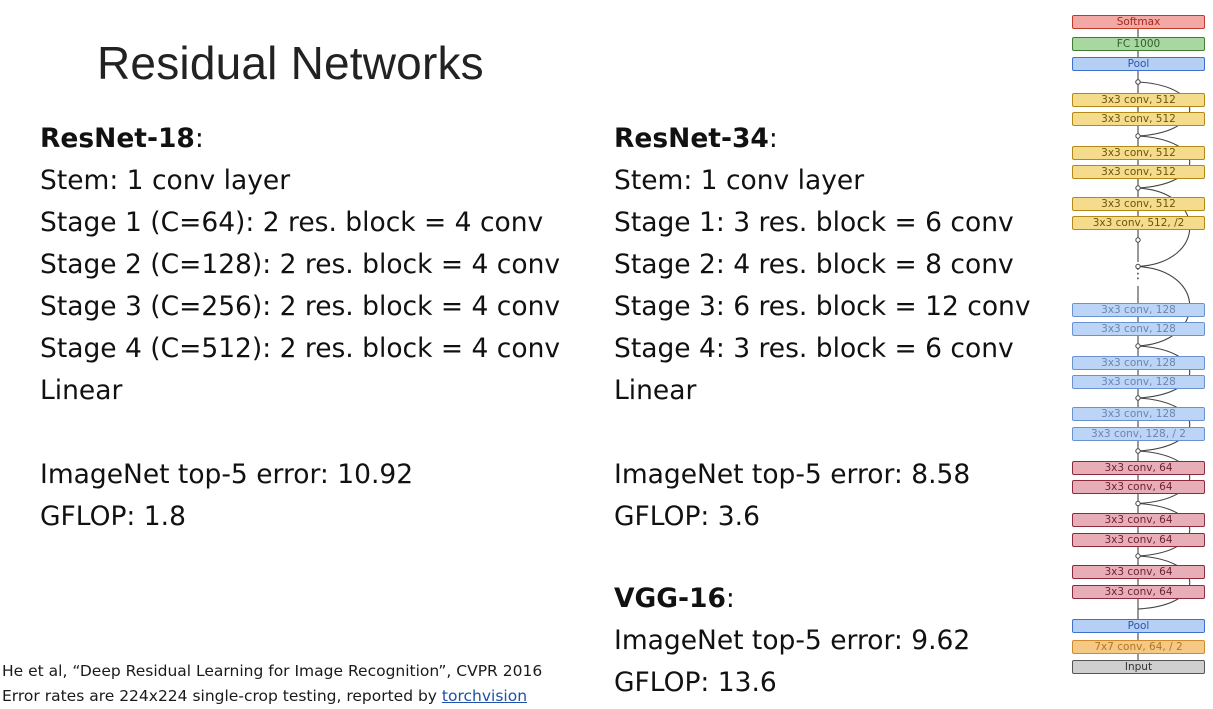 The image size is (1213, 709). Describe the element at coordinates (300, 348) in the screenshot. I see `resnet18-stage4: Stage 4 (C=512): 2 res. block = 4 conv` at that location.